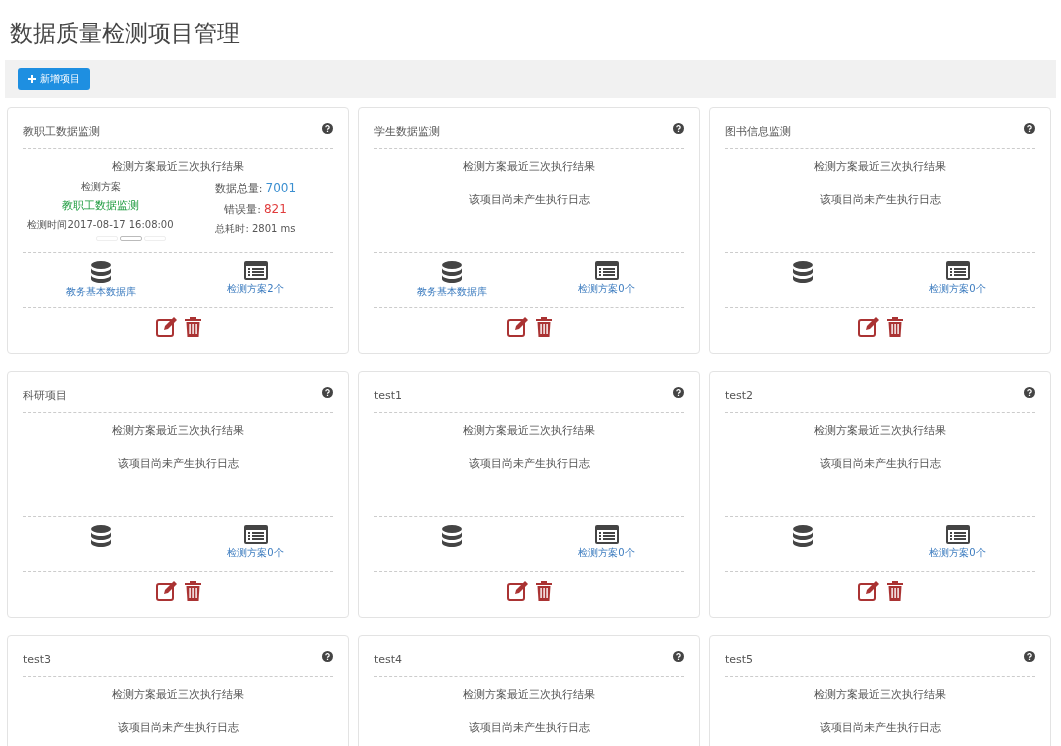 This screenshot has width=1061, height=746. What do you see at coordinates (275, 209) in the screenshot?
I see `error-value: 821` at bounding box center [275, 209].